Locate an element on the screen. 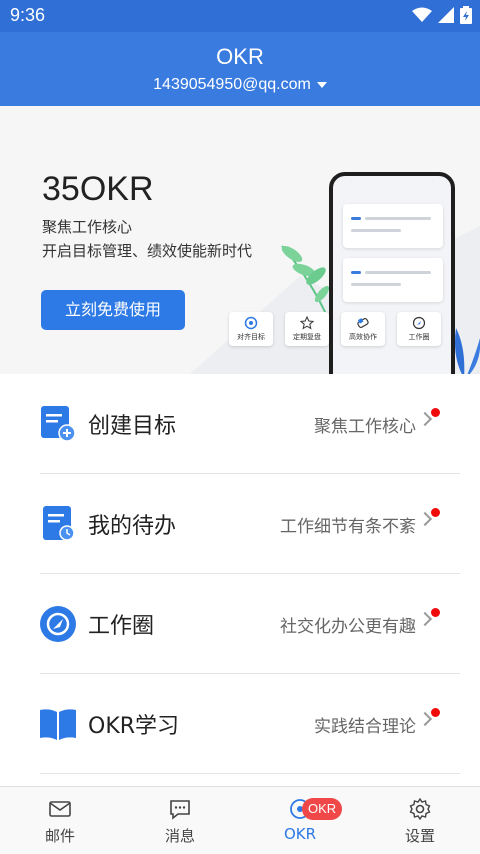 The width and height of the screenshot is (480, 854). feature-chip: 工作圈 is located at coordinates (419, 329).